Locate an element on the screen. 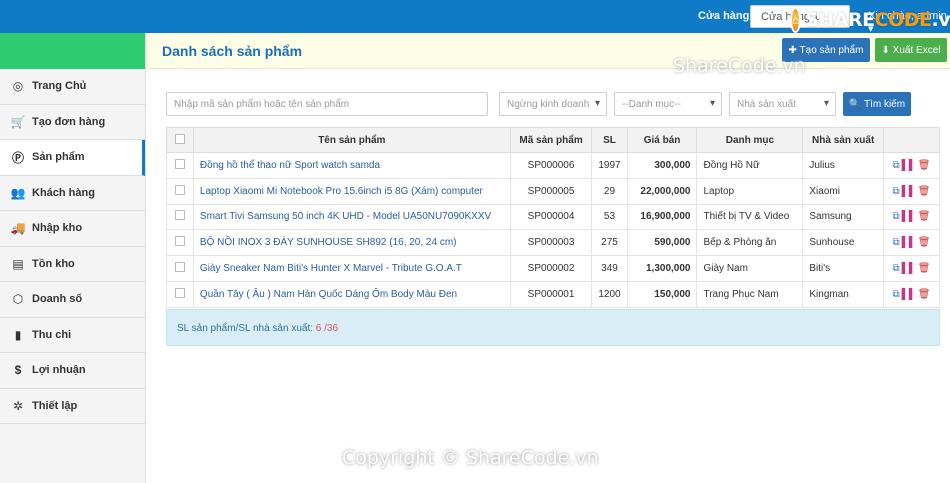 The height and width of the screenshot is (483, 950). product-maker: Xiaomi is located at coordinates (843, 191).